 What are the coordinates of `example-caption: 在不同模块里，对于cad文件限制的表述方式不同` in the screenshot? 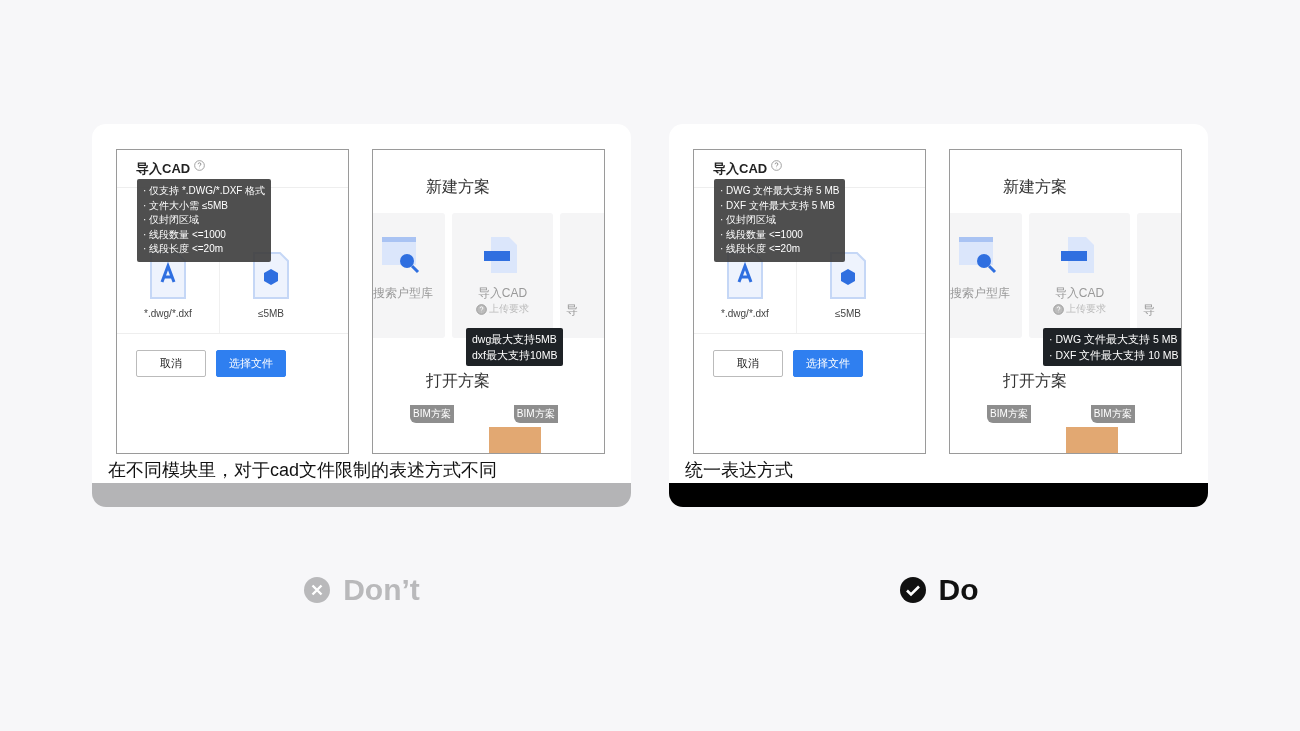 It's located at (303, 470).